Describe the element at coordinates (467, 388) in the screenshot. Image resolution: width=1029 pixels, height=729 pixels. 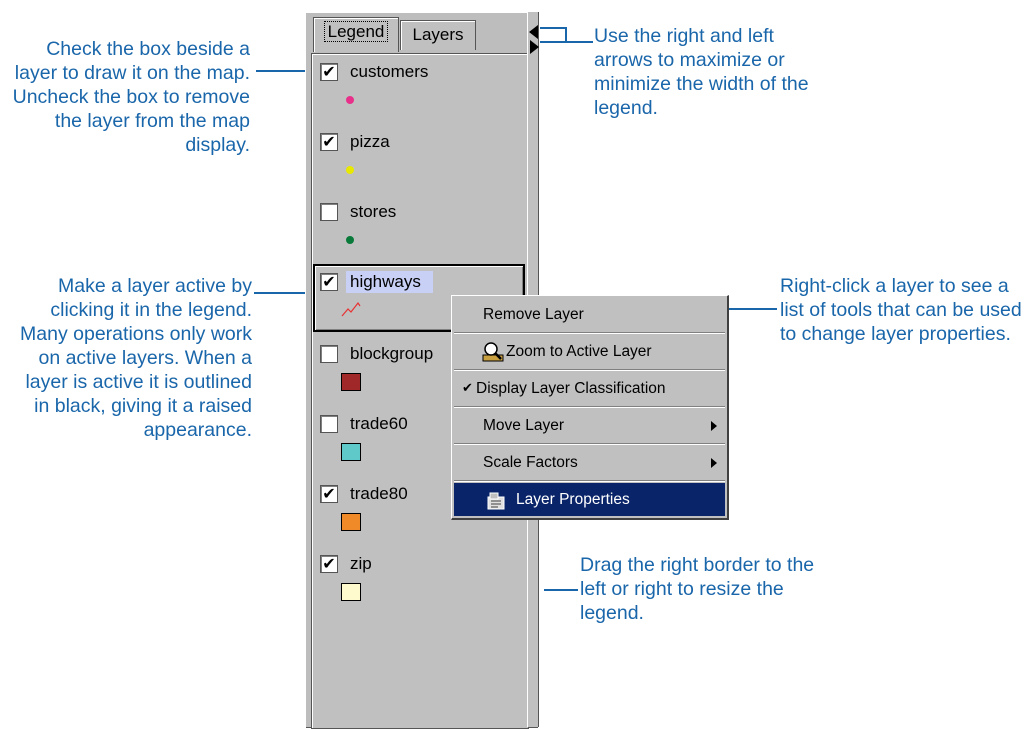
I see `checkmark-icon: ✔` at that location.